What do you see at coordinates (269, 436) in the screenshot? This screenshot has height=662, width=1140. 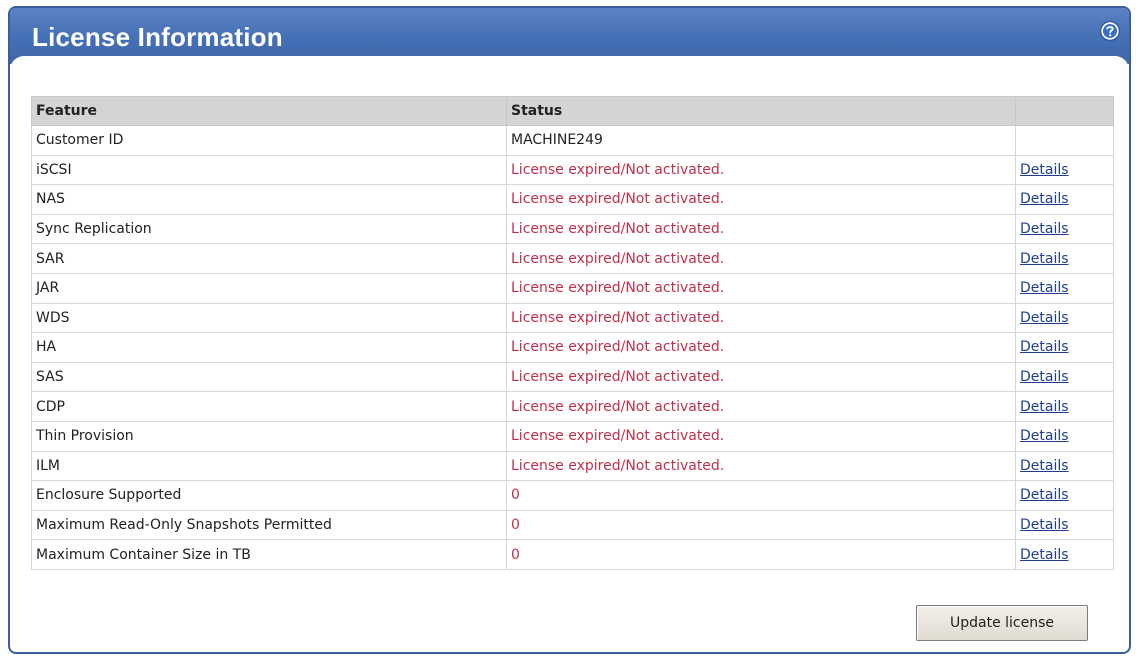 I see `feature-cell: Thin Provision` at bounding box center [269, 436].